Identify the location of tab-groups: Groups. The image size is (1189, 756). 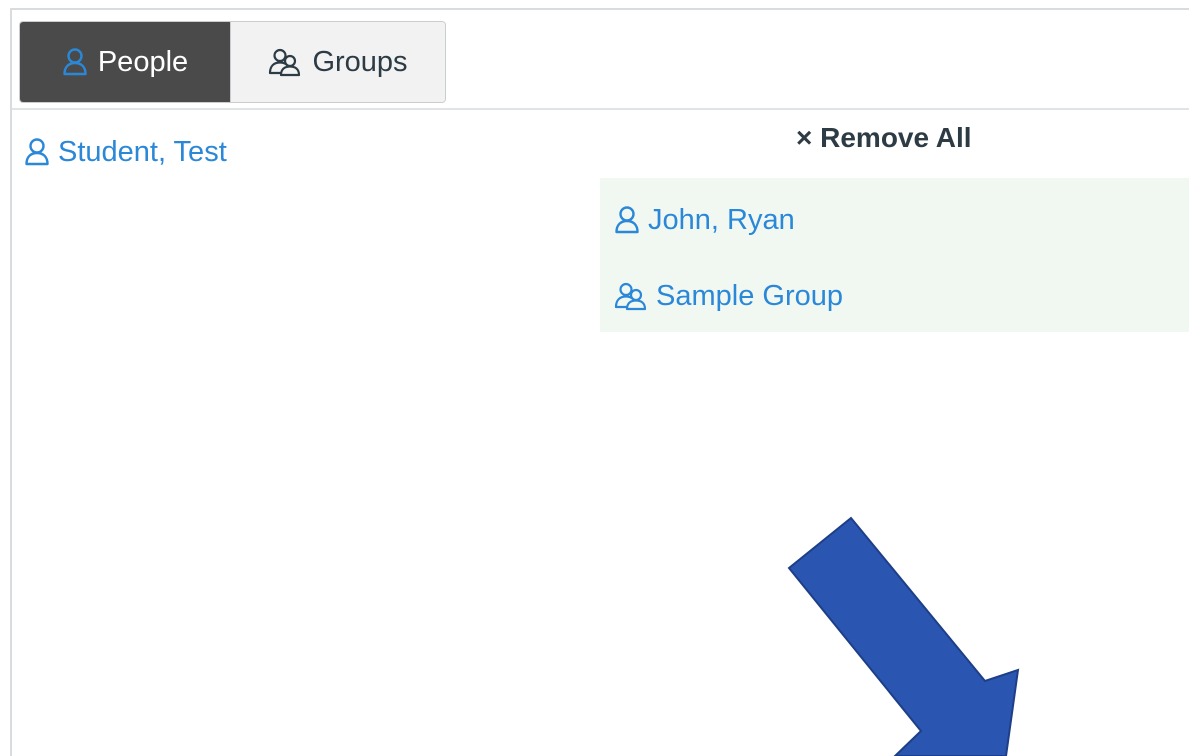
(337, 62).